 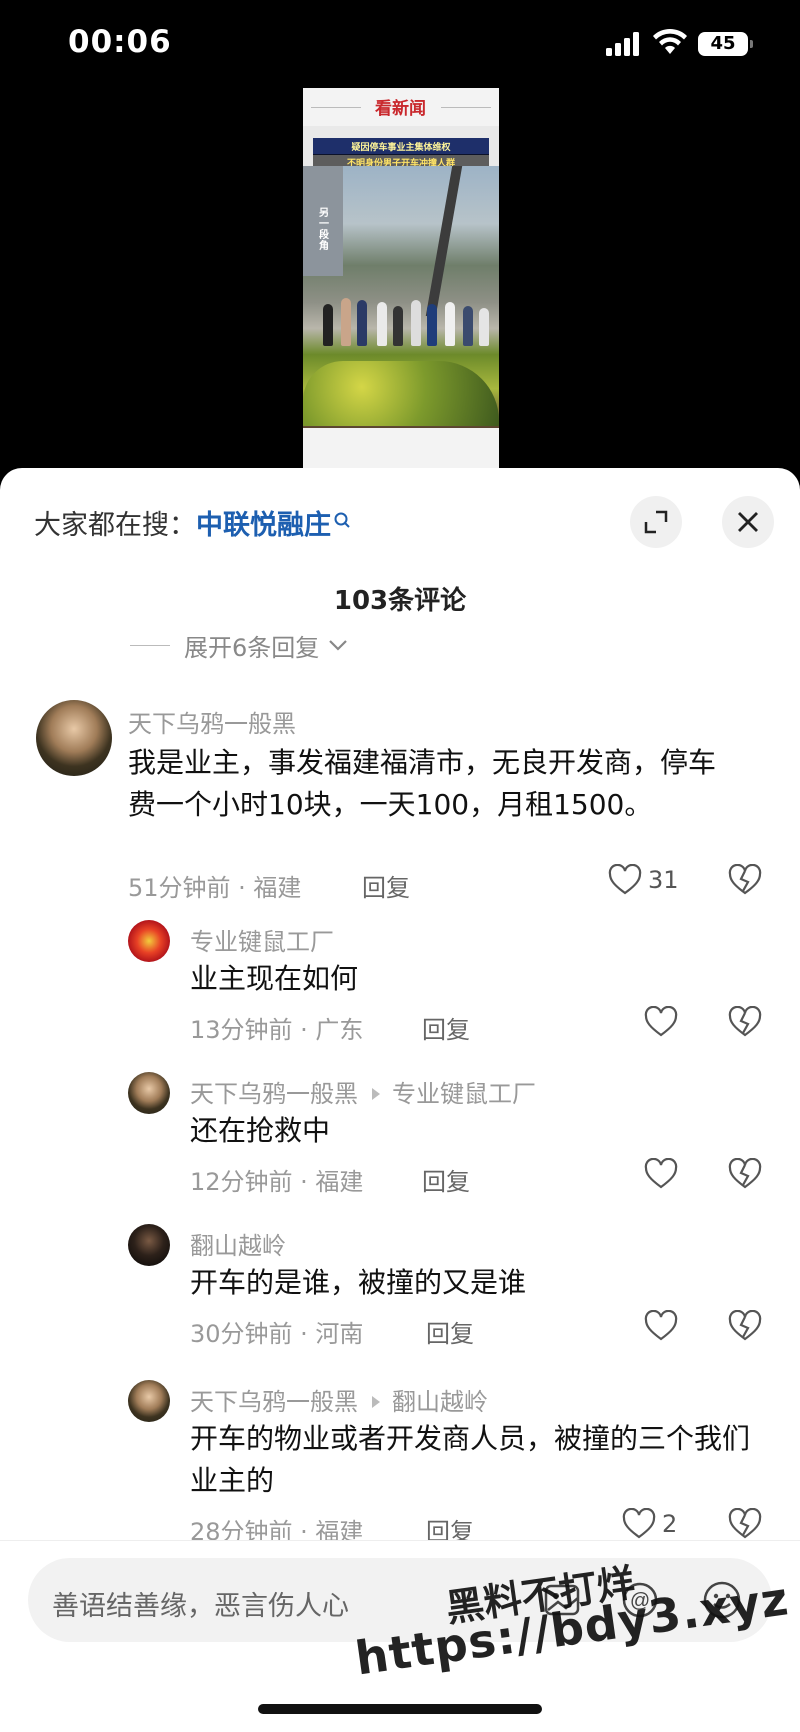 I want to click on comment-text: 业主现在如何, so click(x=274, y=978).